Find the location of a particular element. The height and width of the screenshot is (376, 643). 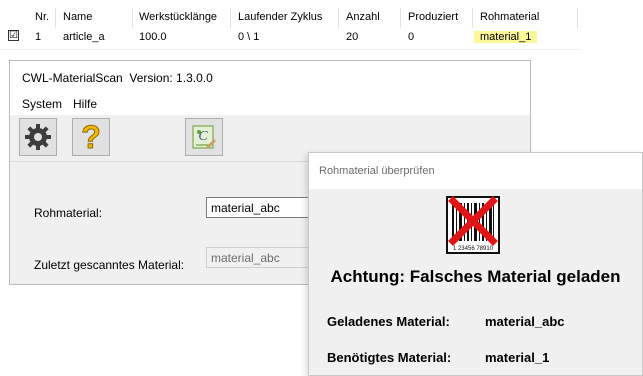

warning-message: Achtung: Falsches Material geladen is located at coordinates (475, 276).